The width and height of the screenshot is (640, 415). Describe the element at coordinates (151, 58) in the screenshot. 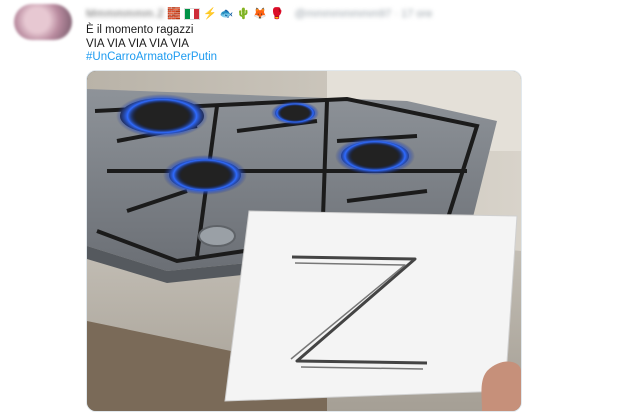

I see `hashtag-link: #UnCarroArmatoPerPutin` at that location.